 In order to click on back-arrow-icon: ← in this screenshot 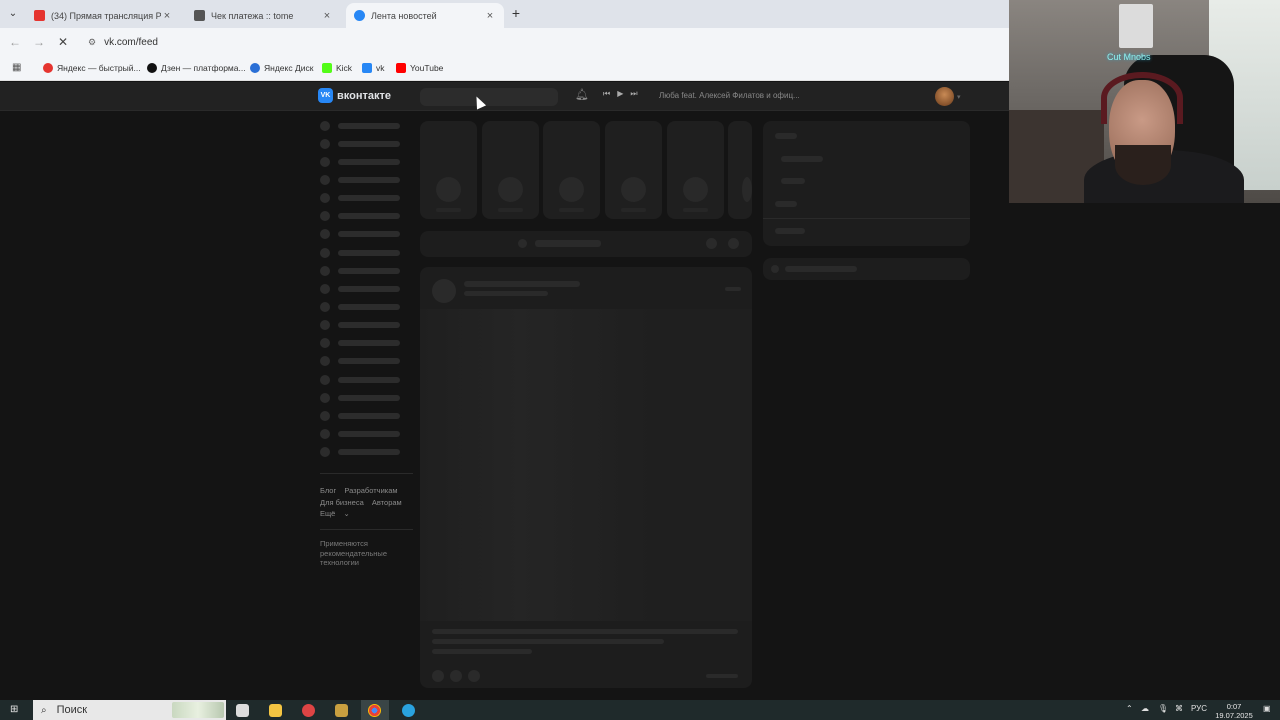, I will do `click(15, 42)`.